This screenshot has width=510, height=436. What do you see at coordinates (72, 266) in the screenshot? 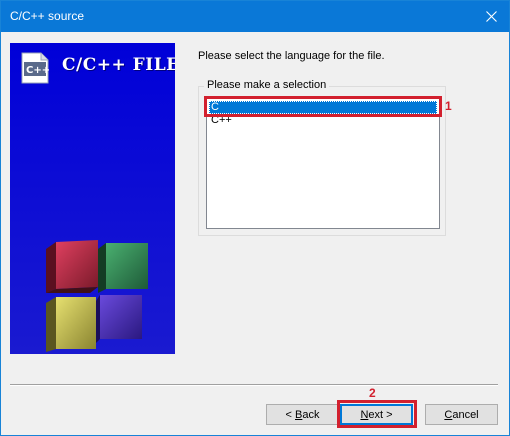
I see `red-cube` at bounding box center [72, 266].